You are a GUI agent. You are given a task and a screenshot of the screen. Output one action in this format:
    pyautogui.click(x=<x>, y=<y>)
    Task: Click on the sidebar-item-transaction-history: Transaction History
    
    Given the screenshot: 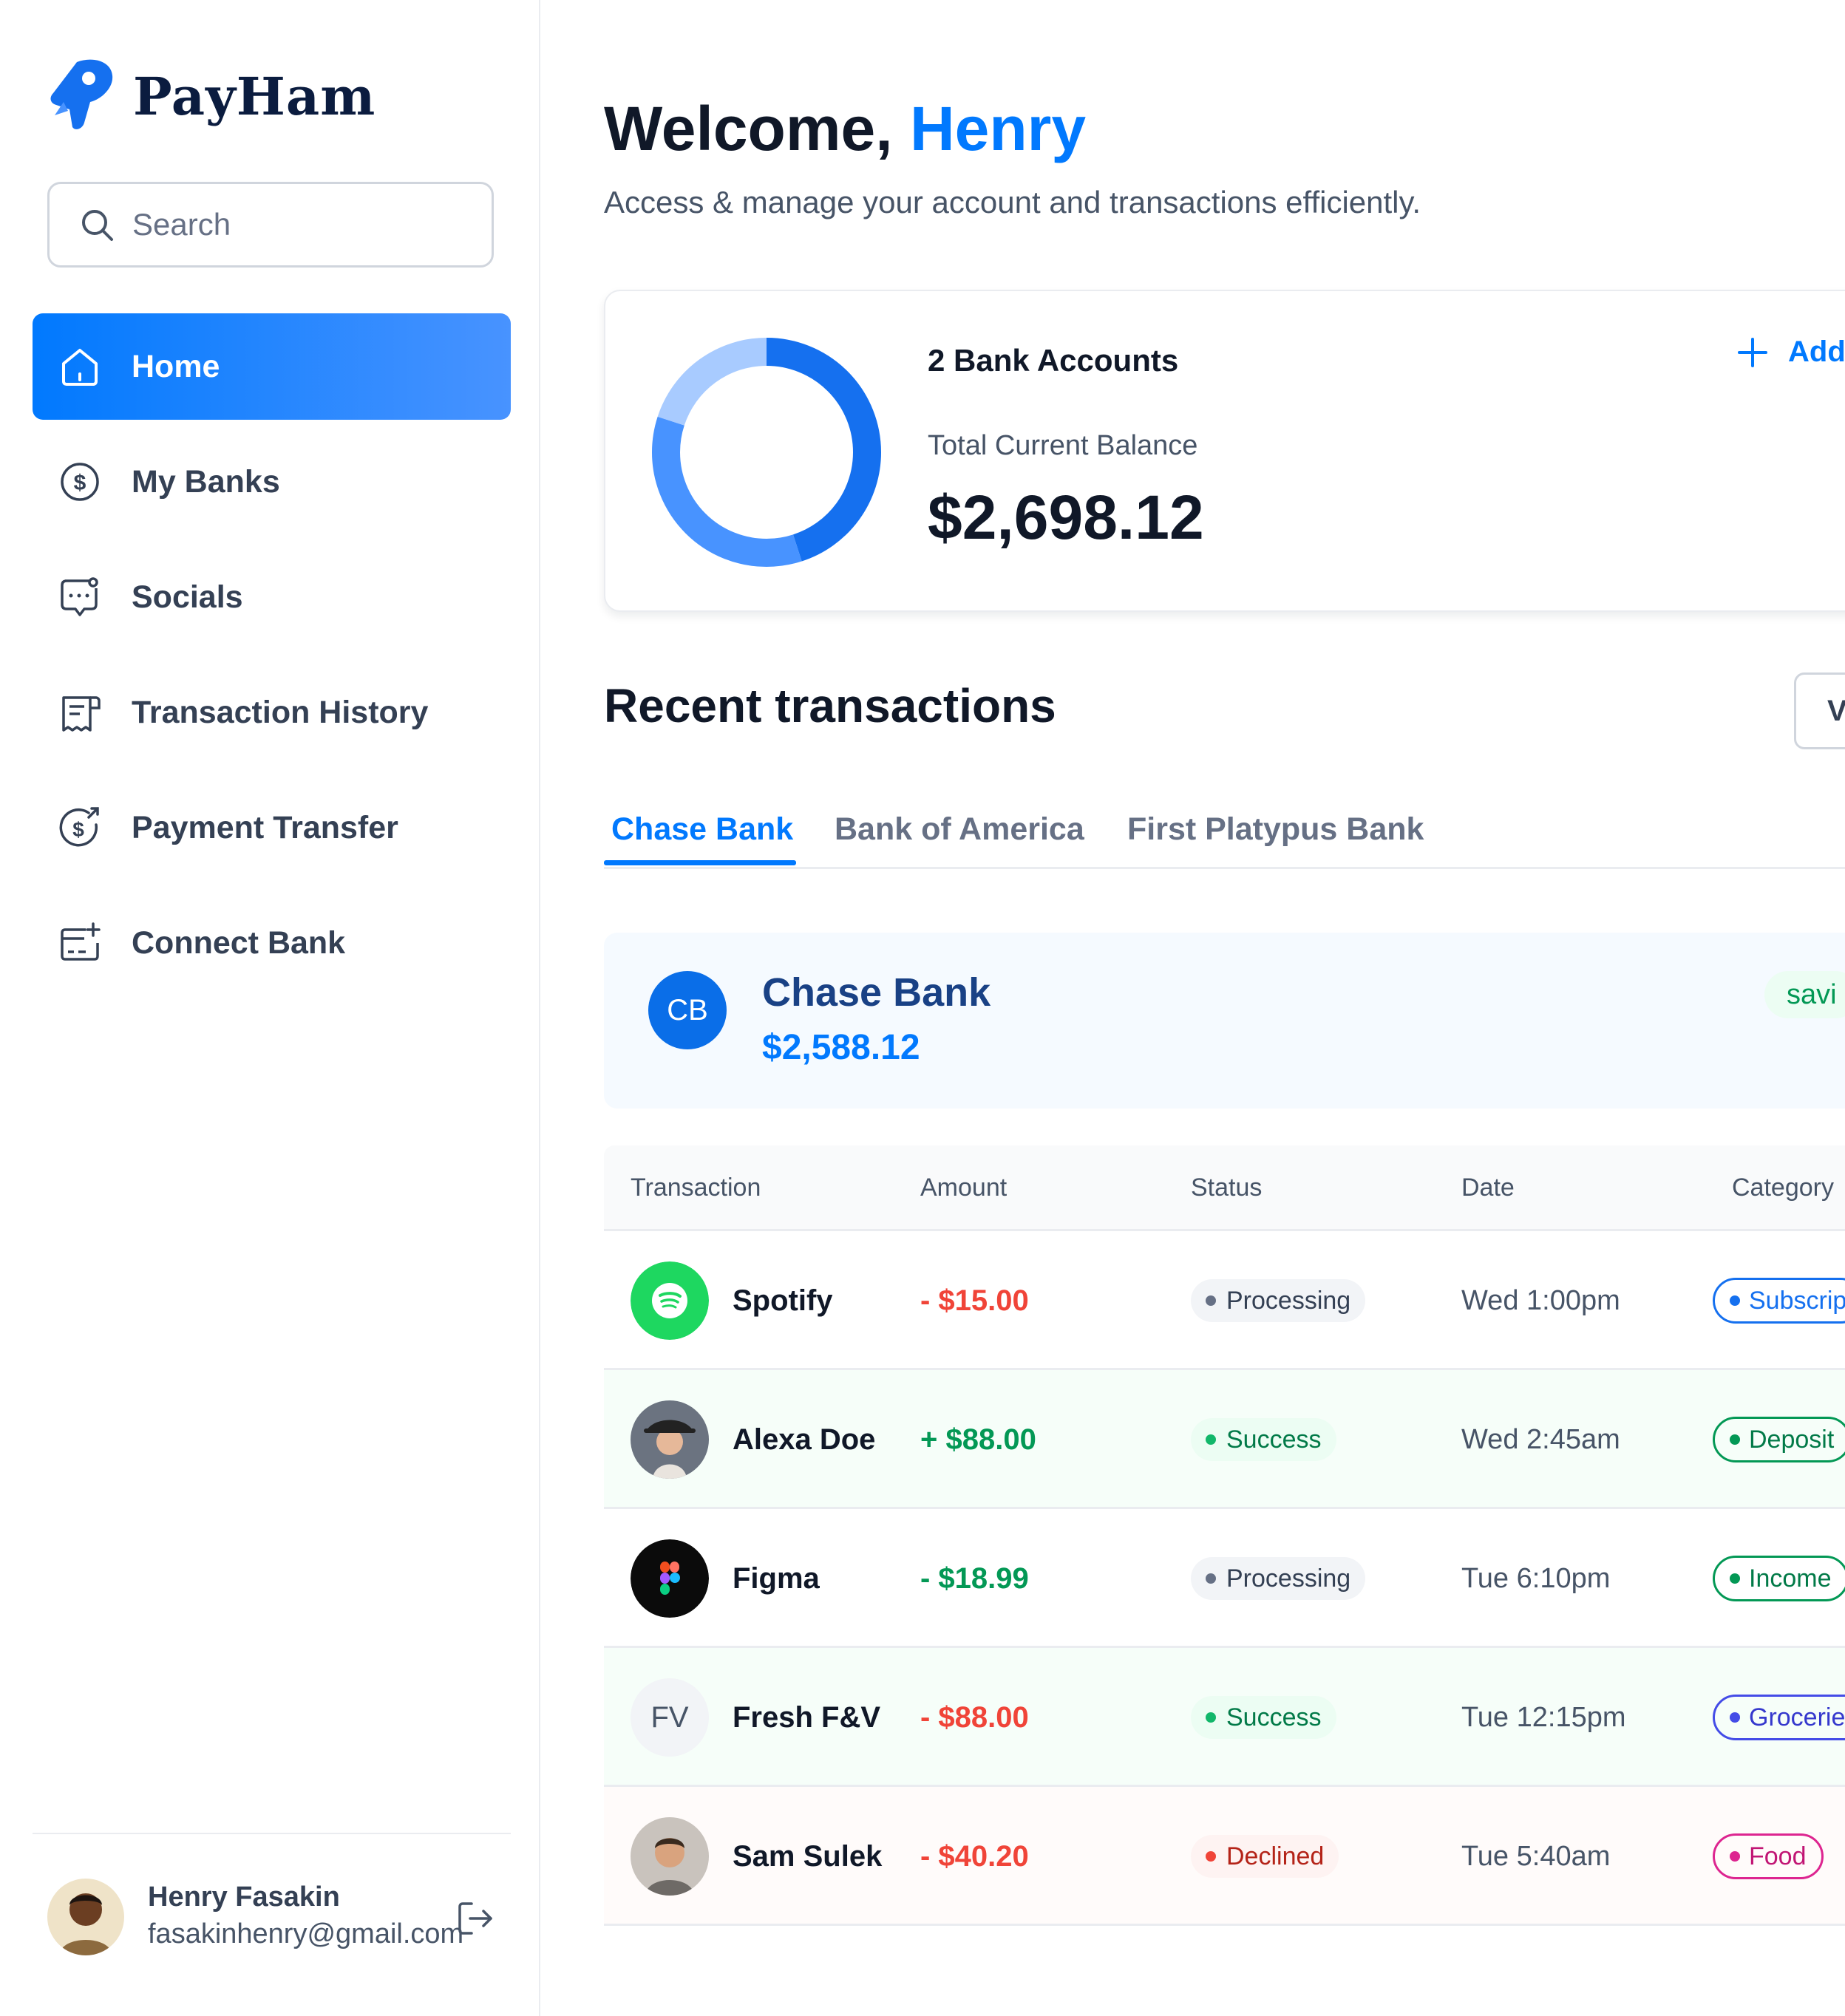 What is the action you would take?
    pyautogui.click(x=272, y=712)
    